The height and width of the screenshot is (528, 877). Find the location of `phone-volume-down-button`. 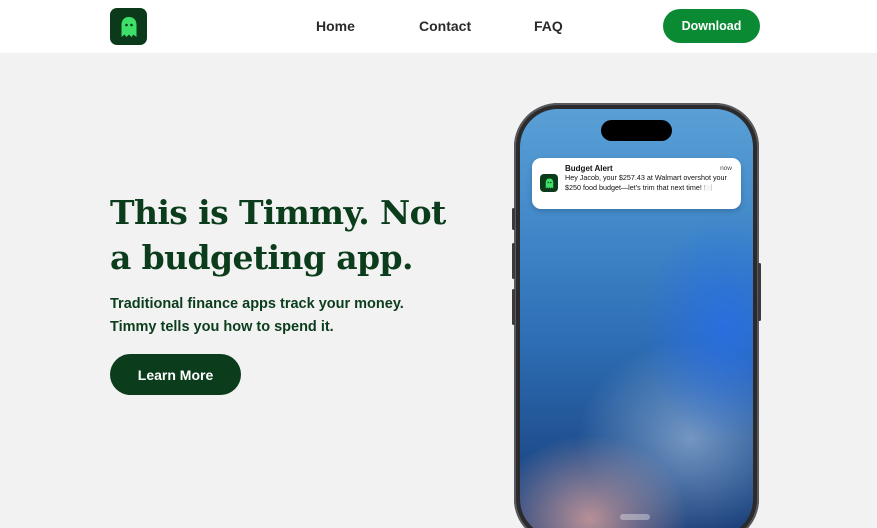

phone-volume-down-button is located at coordinates (513, 307).